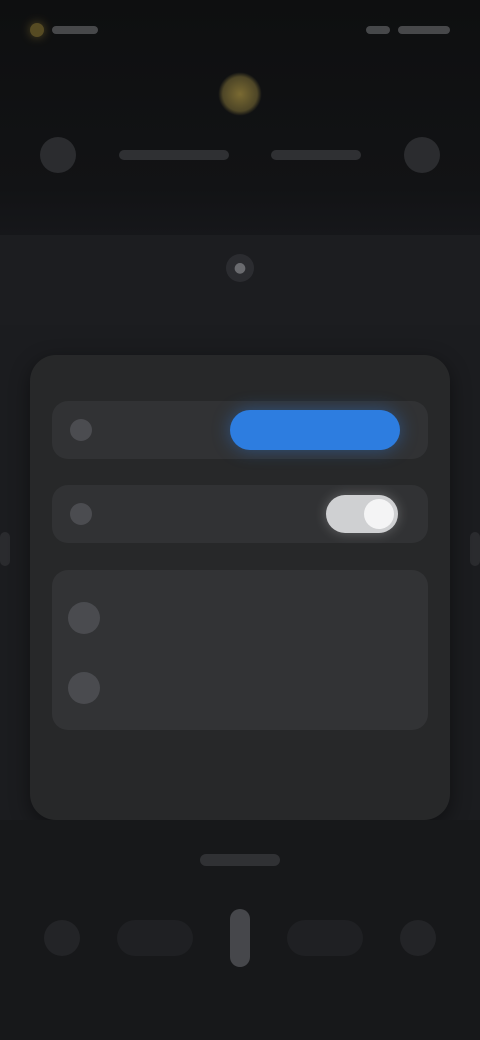 This screenshot has width=480, height=1040. Describe the element at coordinates (240, 860) in the screenshot. I see `bottom-title` at that location.